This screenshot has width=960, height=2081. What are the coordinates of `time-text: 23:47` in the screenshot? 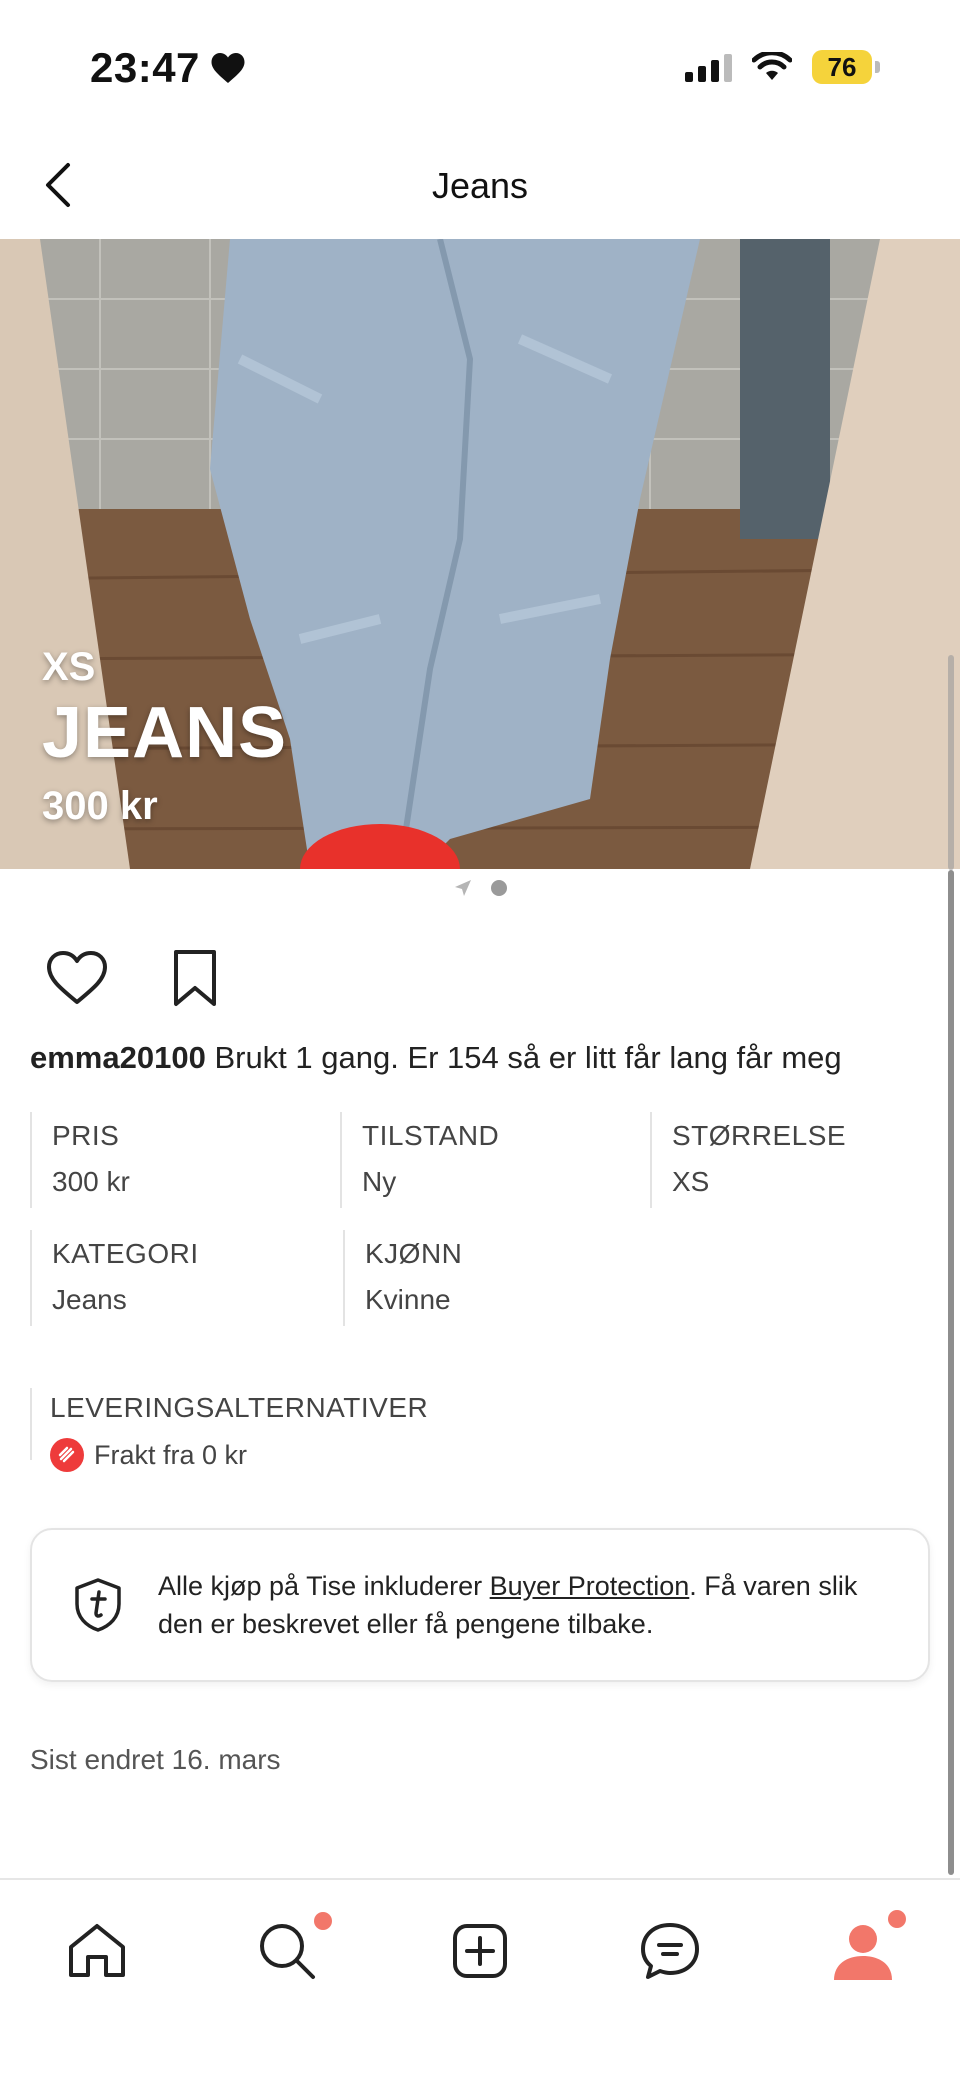 It's located at (145, 67).